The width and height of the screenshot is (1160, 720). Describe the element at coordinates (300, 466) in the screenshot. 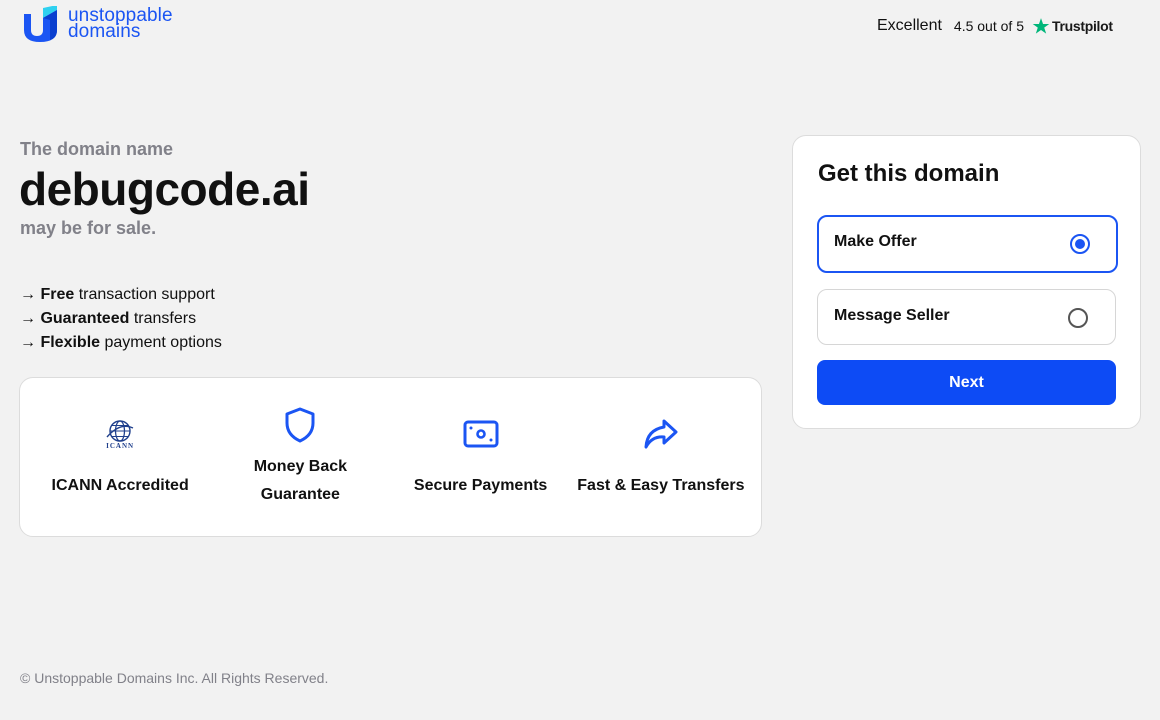

I see `benefit-label-line-1: Money Back` at that location.